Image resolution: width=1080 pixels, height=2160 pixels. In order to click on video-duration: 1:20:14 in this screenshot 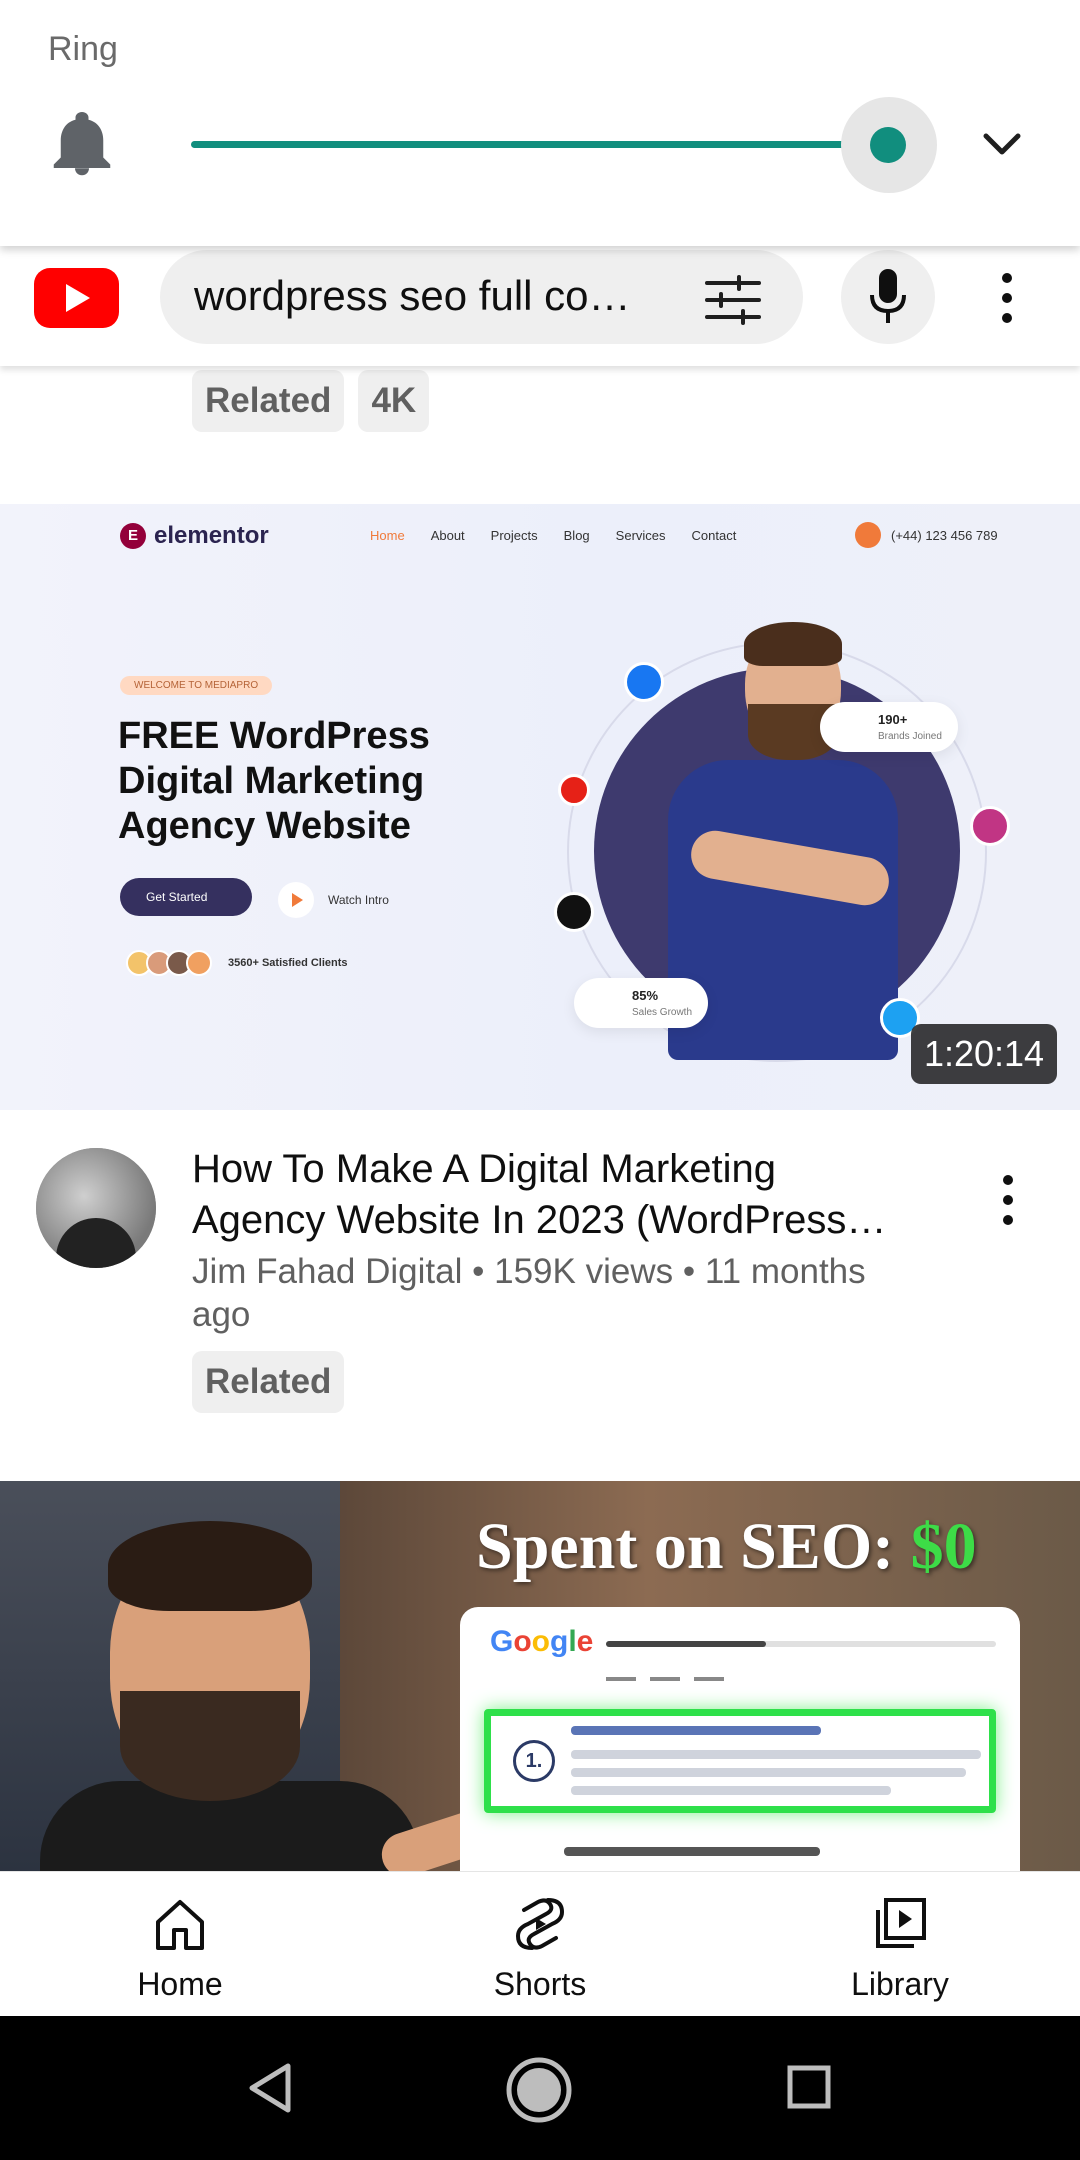, I will do `click(984, 1054)`.